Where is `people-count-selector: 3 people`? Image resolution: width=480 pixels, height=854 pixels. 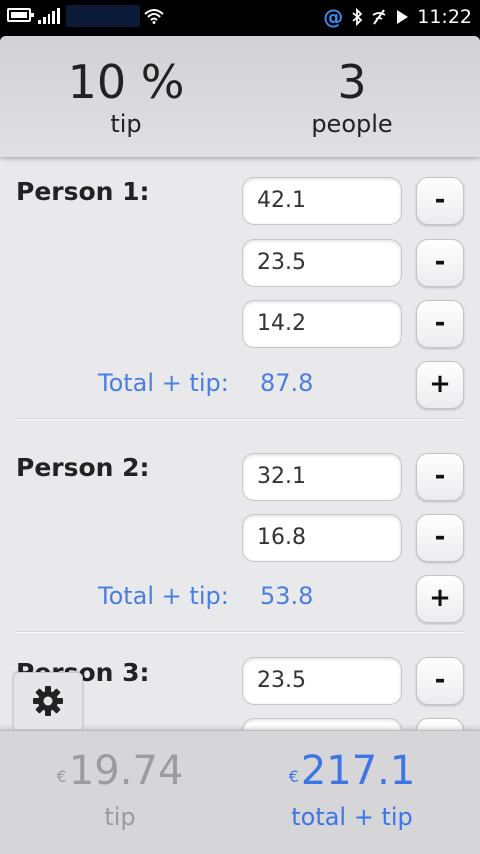 people-count-selector: 3 people is located at coordinates (352, 96).